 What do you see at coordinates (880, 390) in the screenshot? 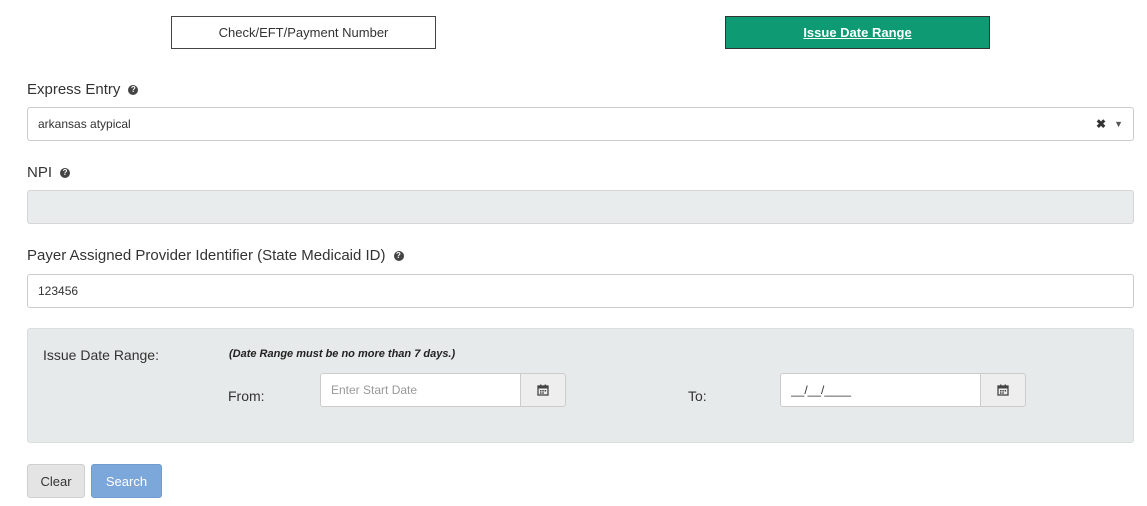
I see `end-date-input` at bounding box center [880, 390].